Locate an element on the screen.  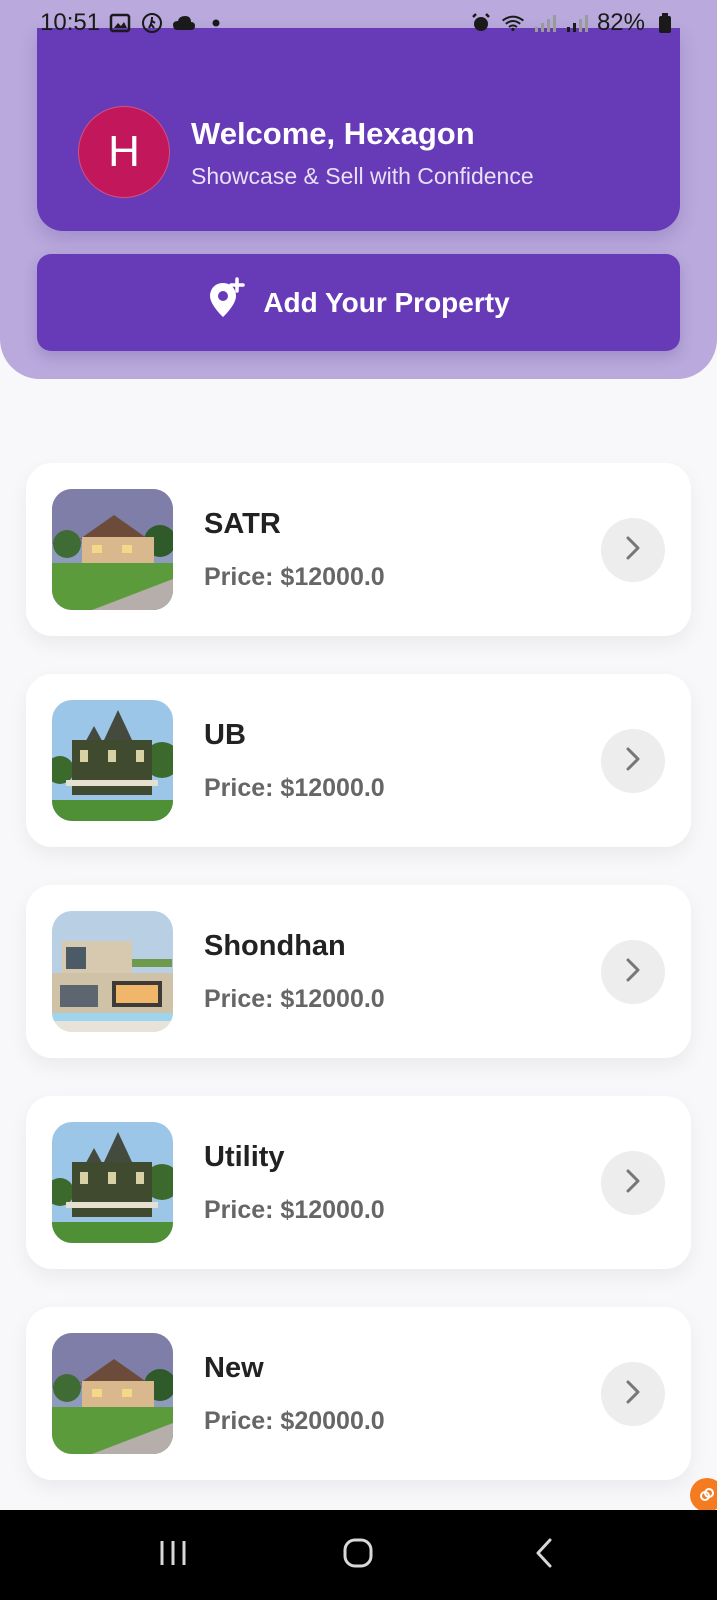
floating-shortcut-icon is located at coordinates (703, 1495).